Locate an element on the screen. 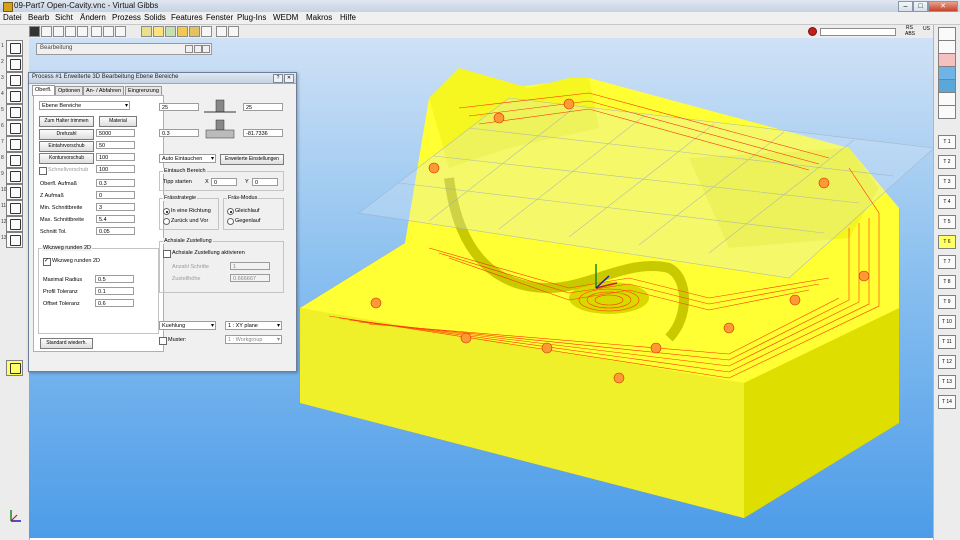 Image resolution: width=960 pixels, height=540 pixels. zoom-in-icon is located at coordinates (96, 31).